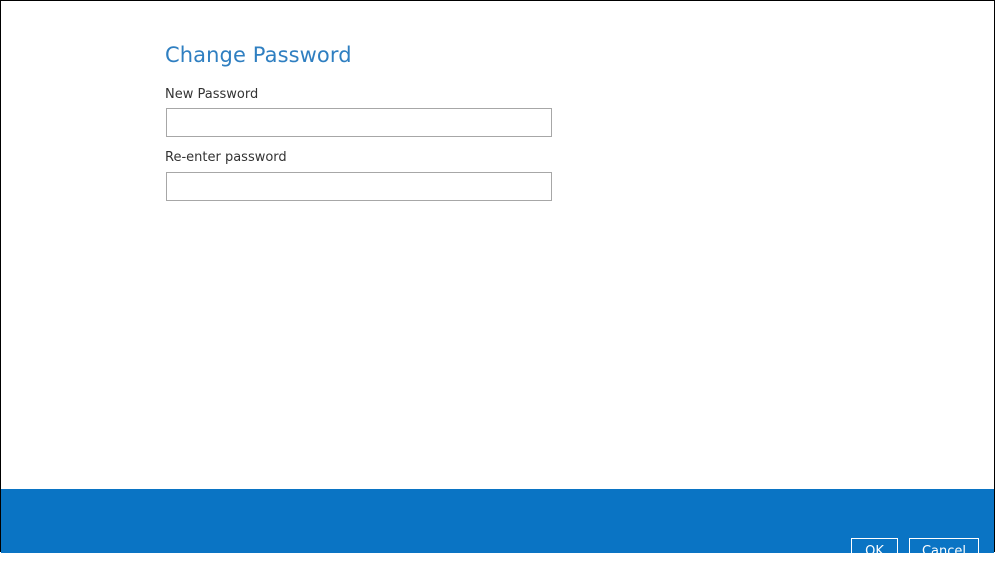 The image size is (995, 565). What do you see at coordinates (359, 122) in the screenshot?
I see `new-password-input` at bounding box center [359, 122].